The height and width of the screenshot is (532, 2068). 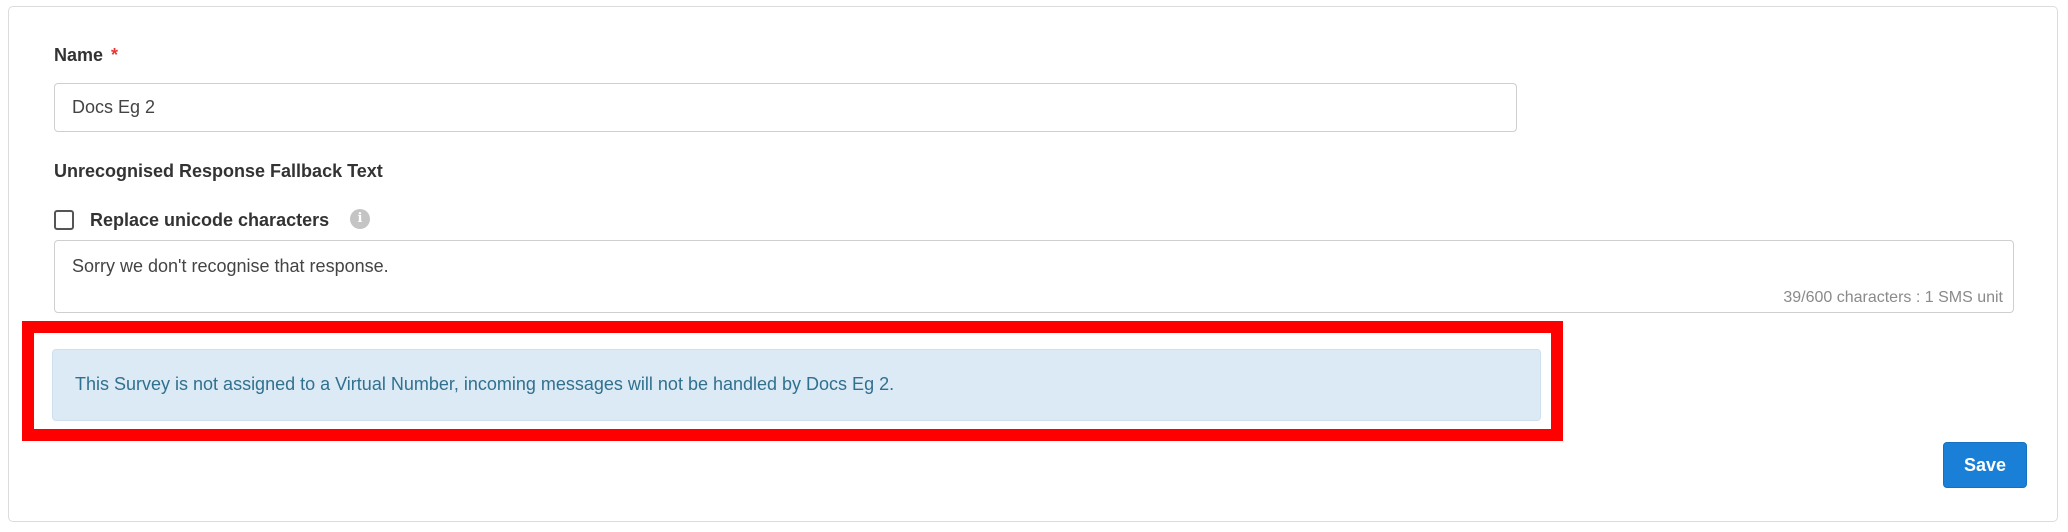 What do you see at coordinates (209, 220) in the screenshot?
I see `replace-unicode-label: Replace unicode characters` at bounding box center [209, 220].